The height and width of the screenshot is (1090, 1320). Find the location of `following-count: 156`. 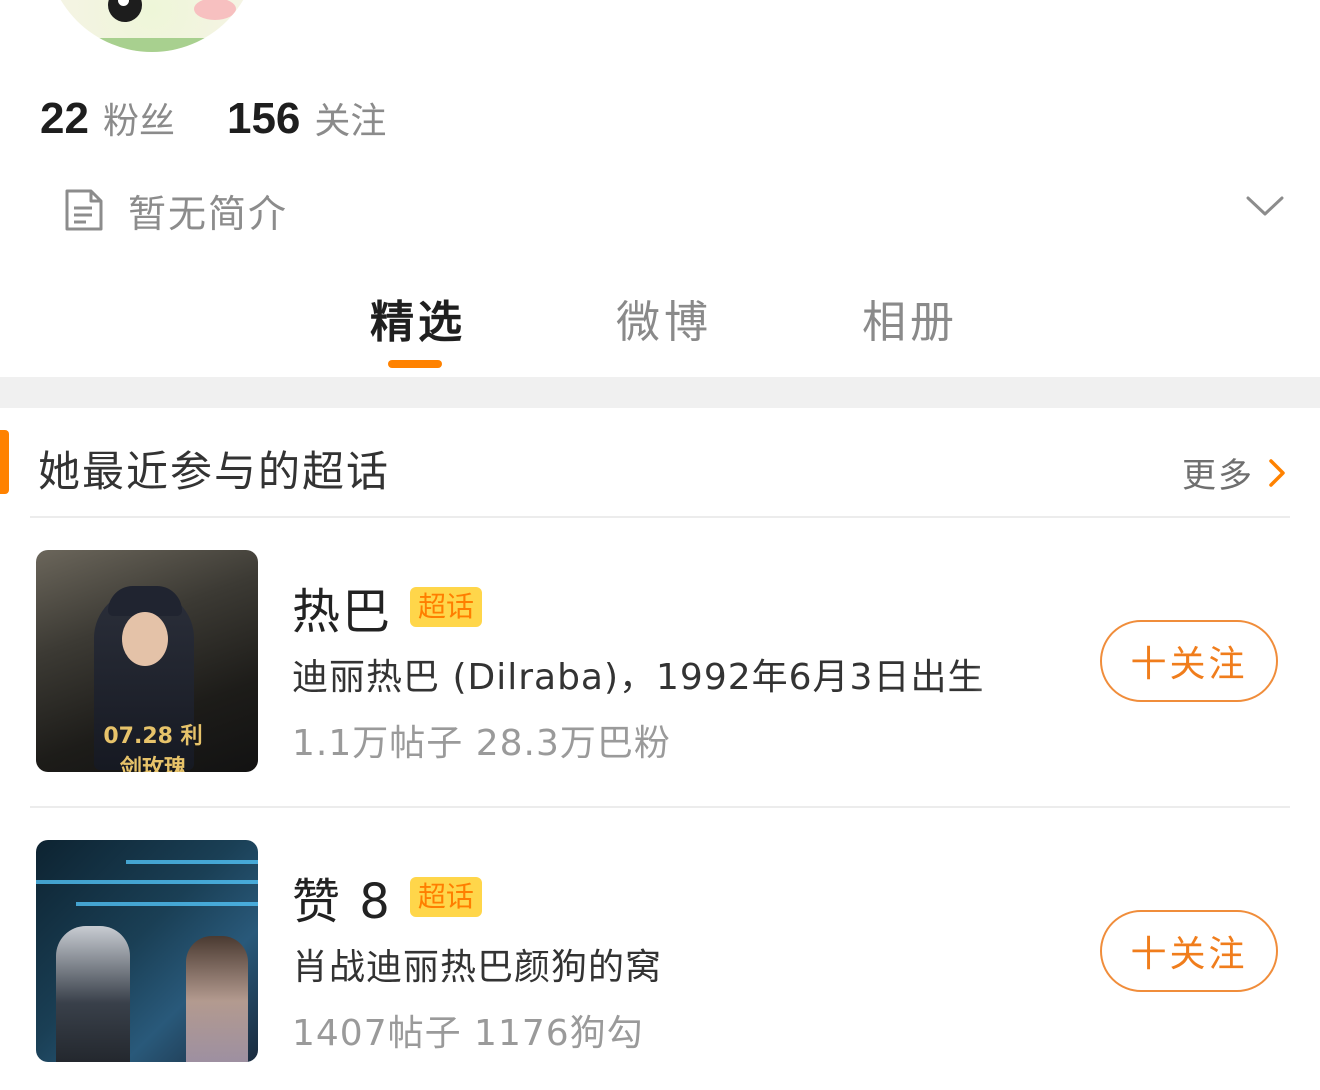

following-count: 156 is located at coordinates (263, 118).